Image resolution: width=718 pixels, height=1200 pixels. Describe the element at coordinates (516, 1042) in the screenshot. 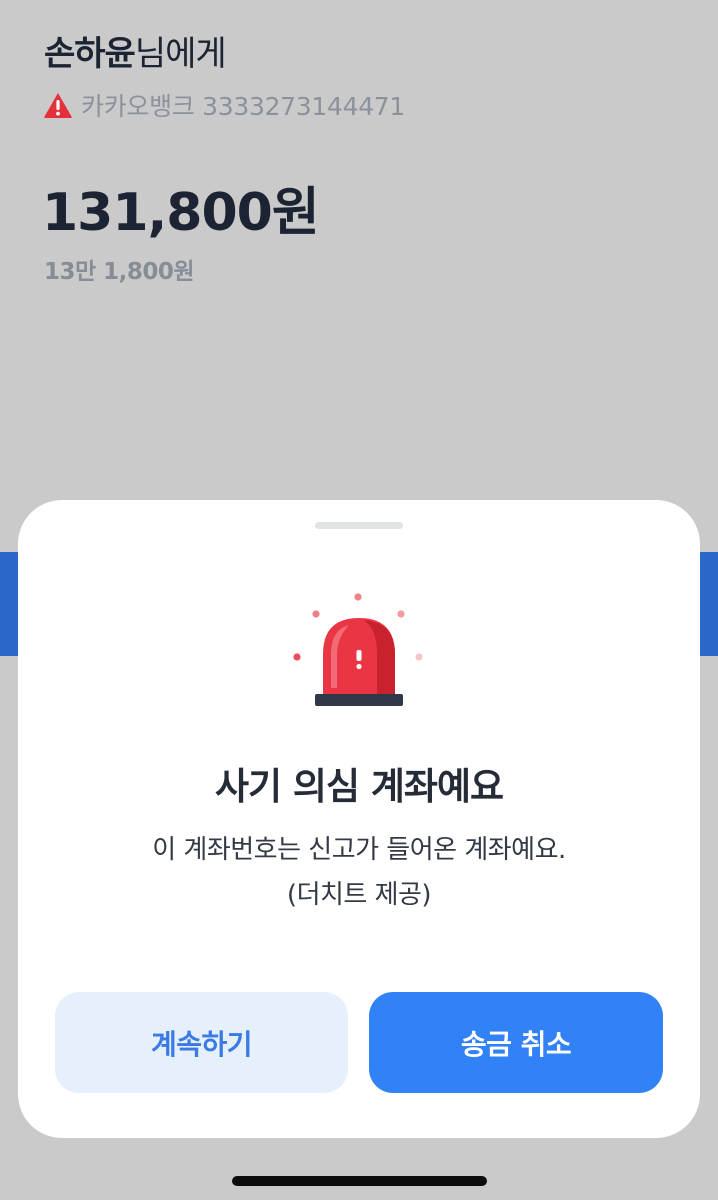

I see `cancel-transfer-button: 송금 취소` at that location.